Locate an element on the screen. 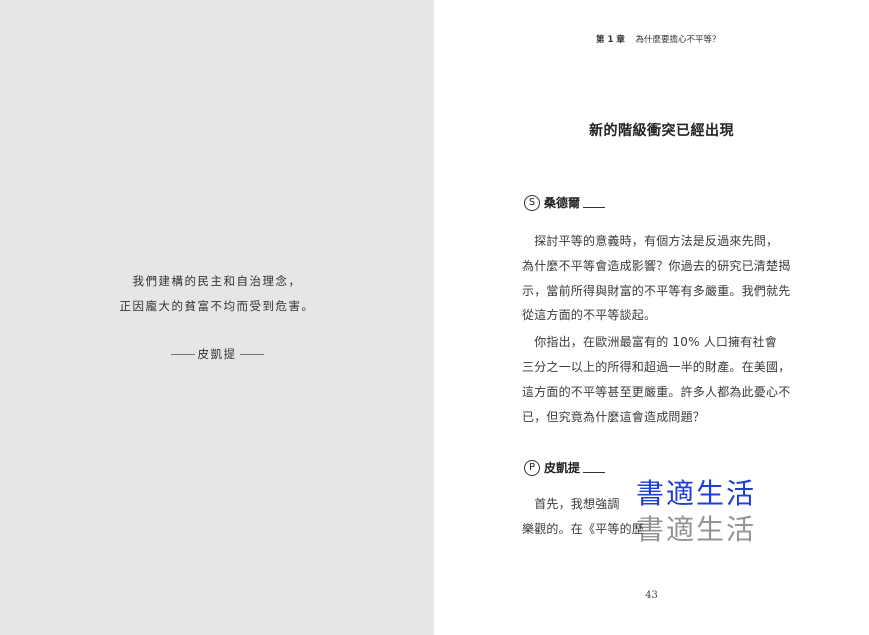 The image size is (869, 635). epigraph-line-2: 正因龐大的貧富不均而受到危害。 is located at coordinates (217, 306).